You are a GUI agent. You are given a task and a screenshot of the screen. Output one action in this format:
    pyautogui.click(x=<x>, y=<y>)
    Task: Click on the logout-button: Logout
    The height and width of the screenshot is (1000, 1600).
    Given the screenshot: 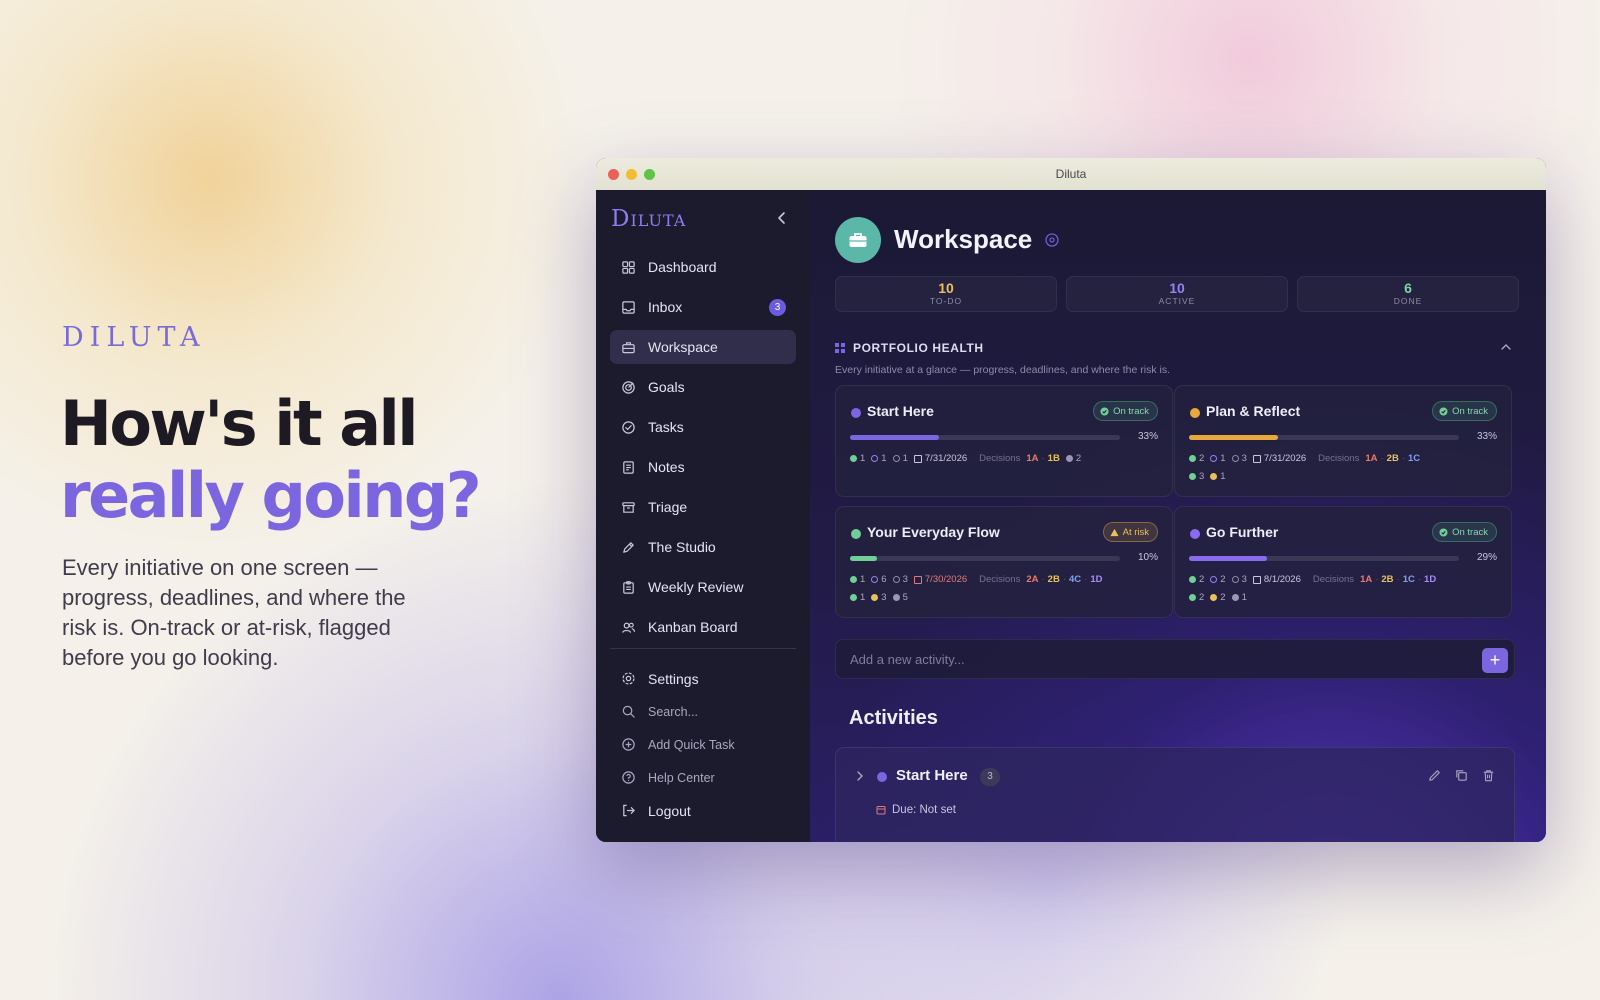 What is the action you would take?
    pyautogui.click(x=703, y=810)
    